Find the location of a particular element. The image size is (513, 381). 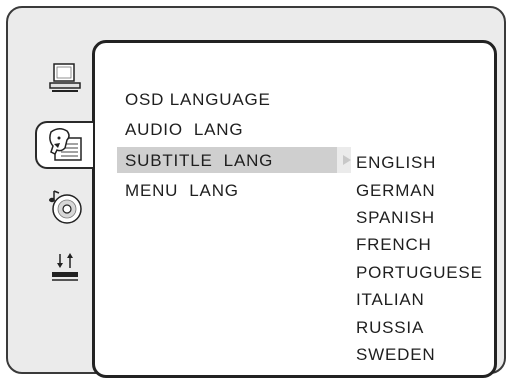

menu-item-subtitle-lang: SUBTITLE LANG is located at coordinates (199, 161).